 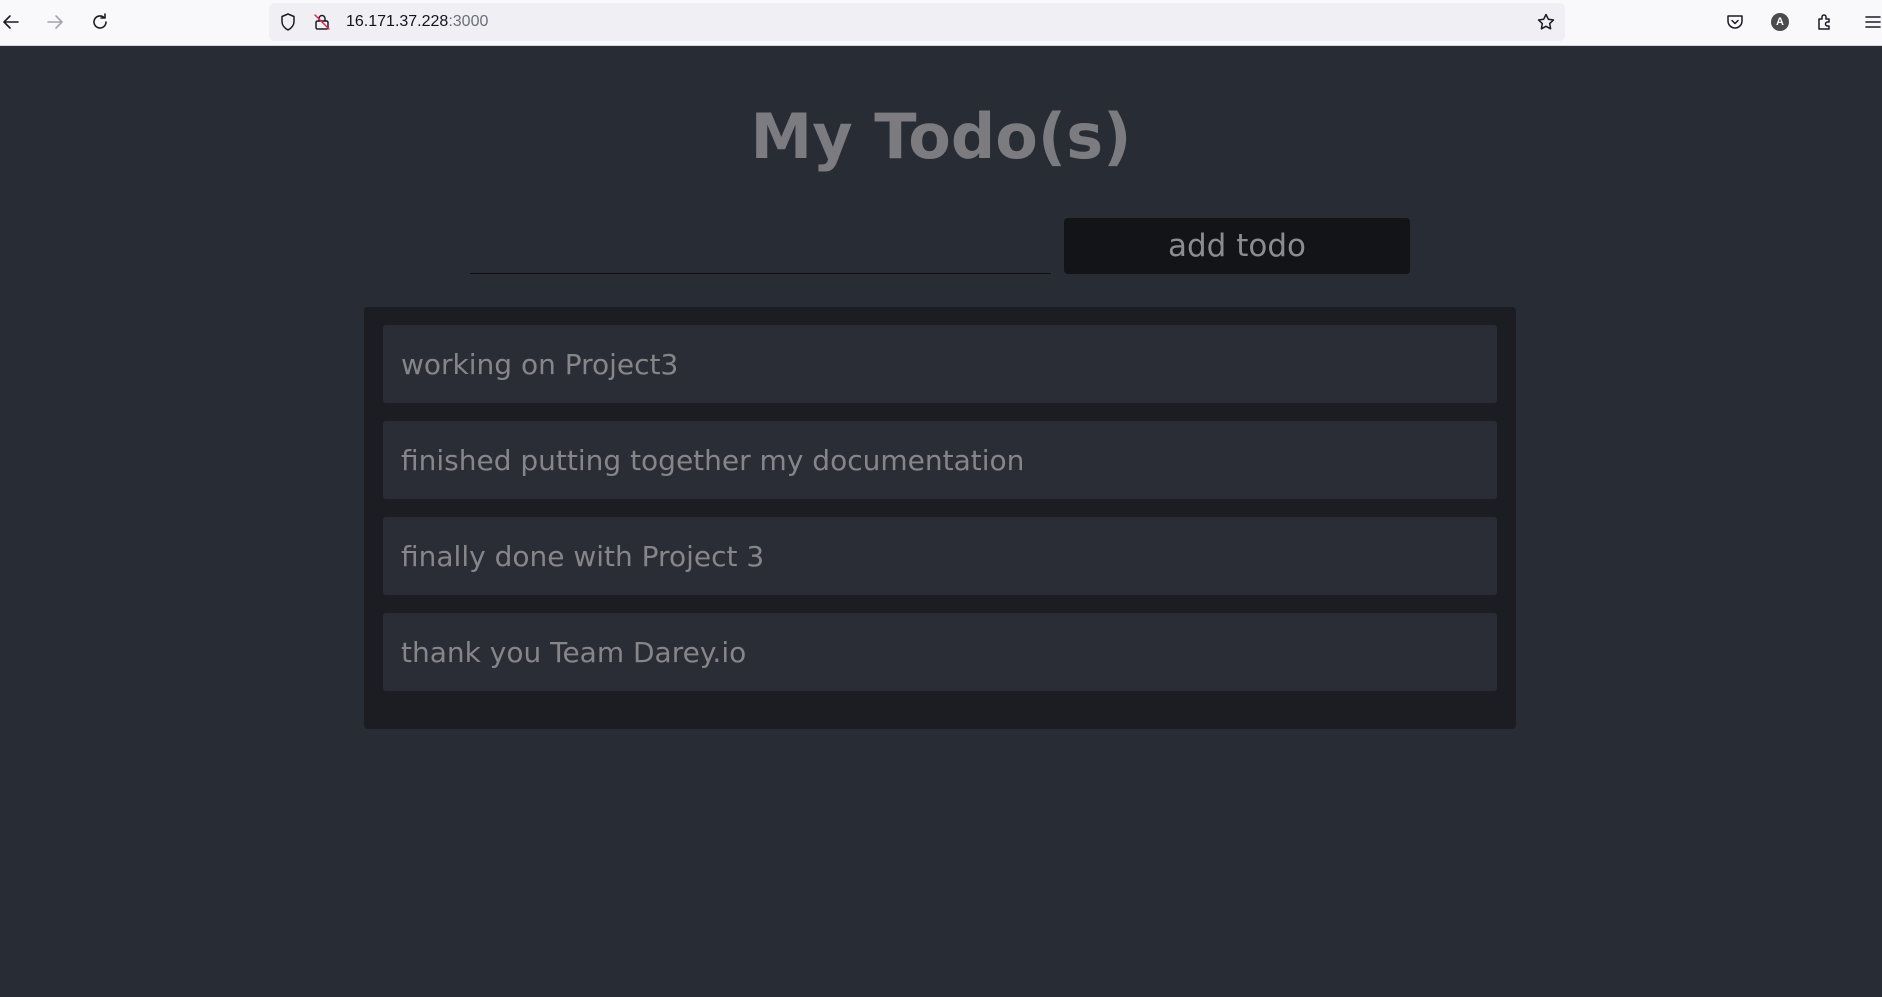 What do you see at coordinates (917, 22) in the screenshot?
I see `address-bar: 16.171.37.228:3000` at bounding box center [917, 22].